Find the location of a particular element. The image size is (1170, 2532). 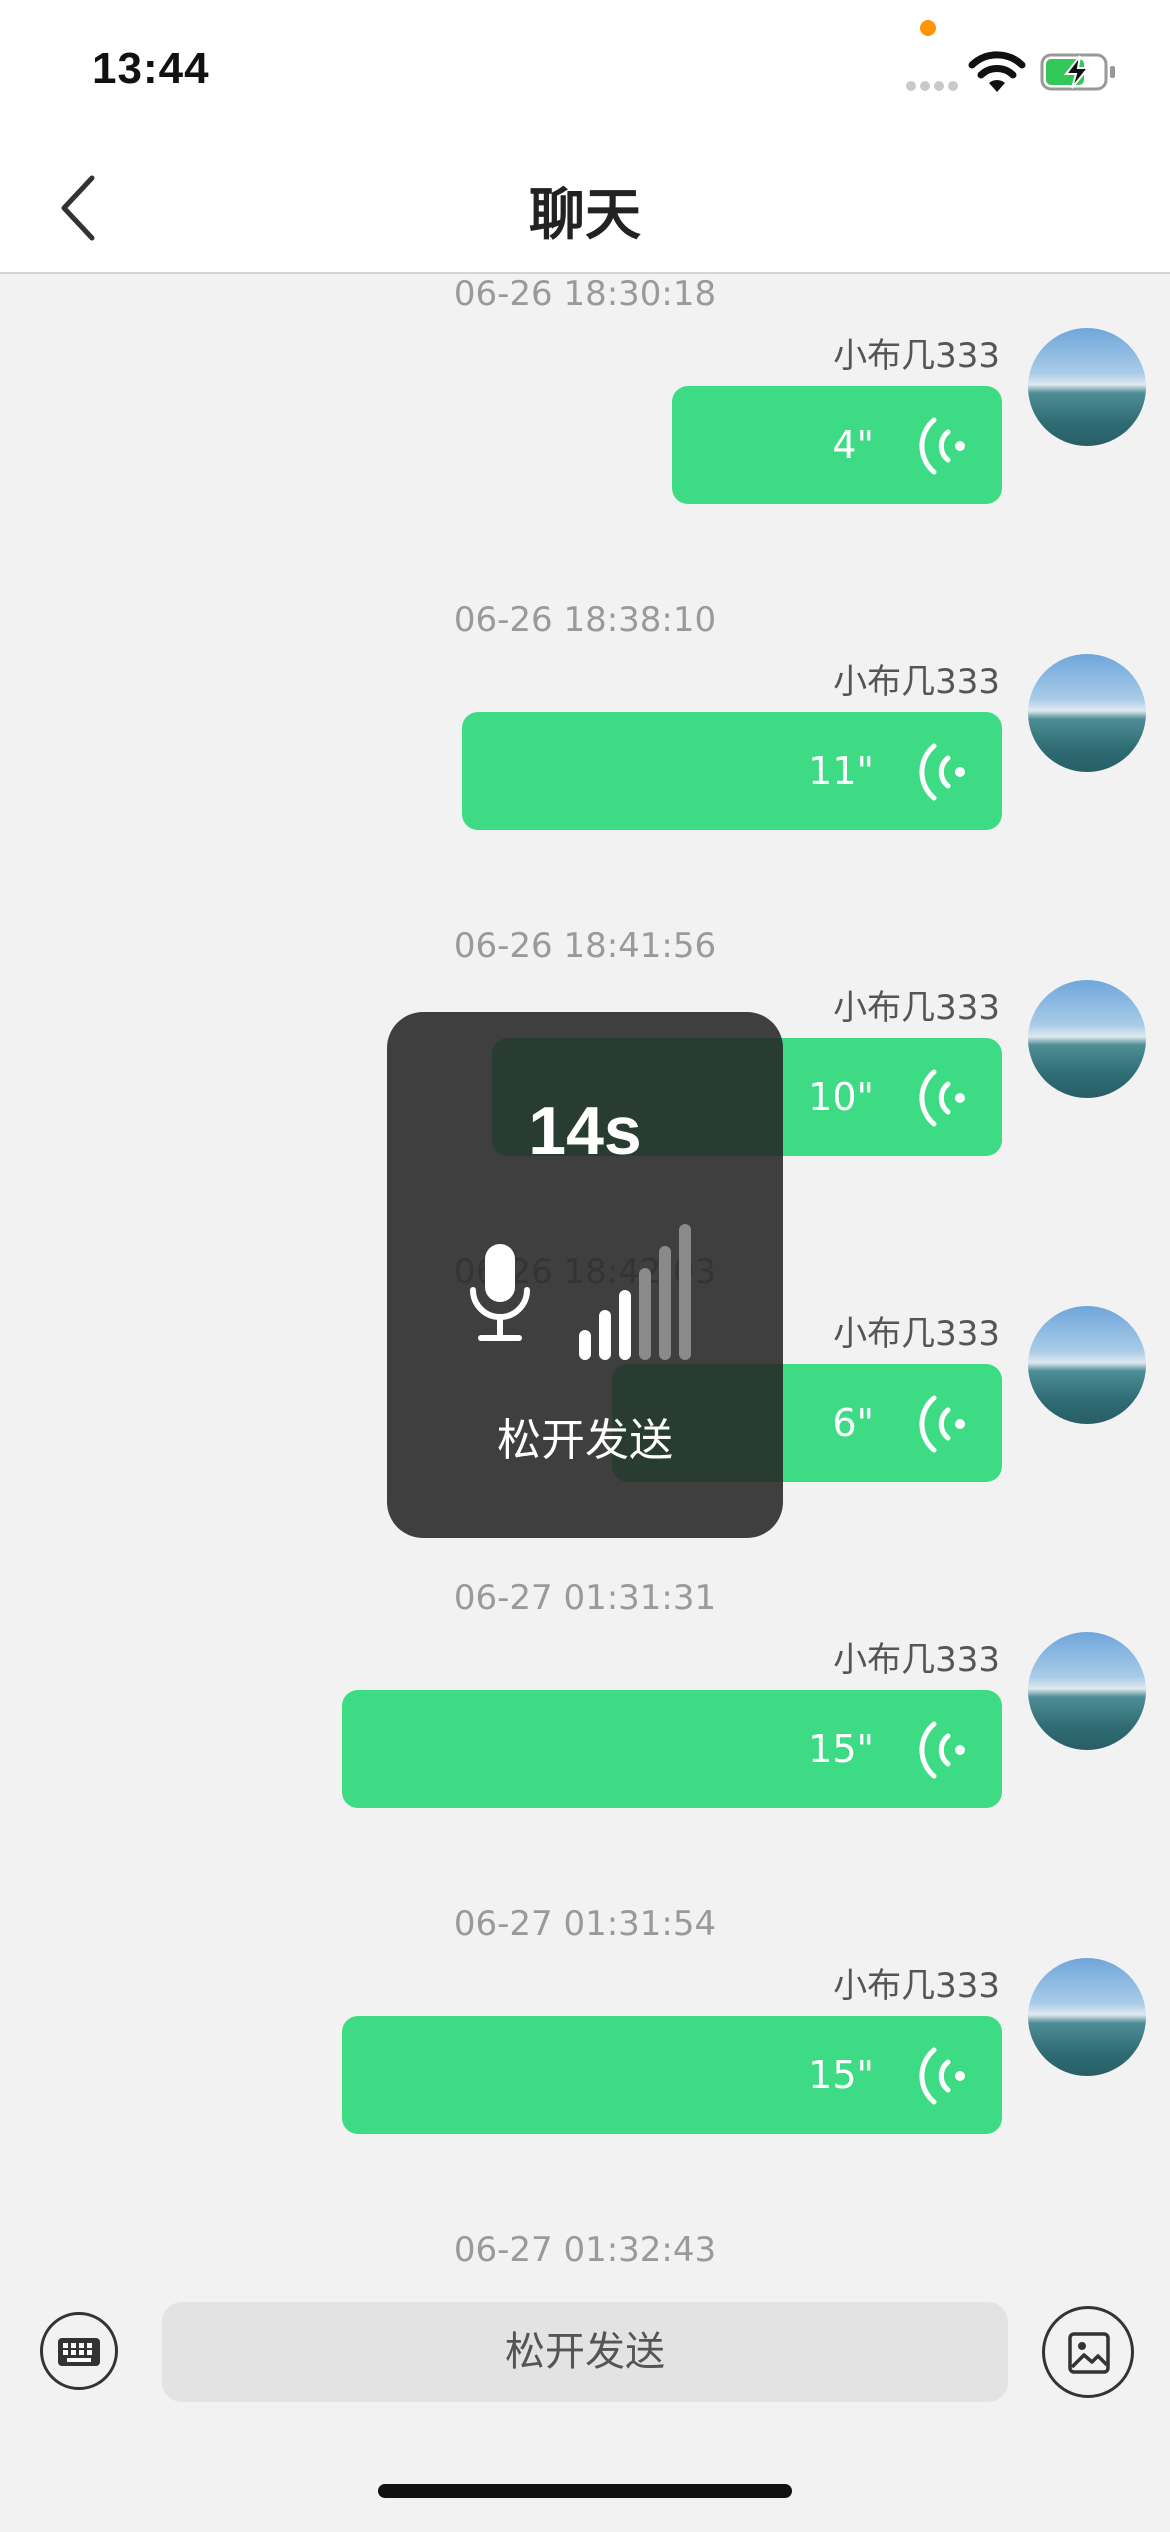

message-item: 06-26 18:38:10 小布几333 11" is located at coordinates (585, 763).